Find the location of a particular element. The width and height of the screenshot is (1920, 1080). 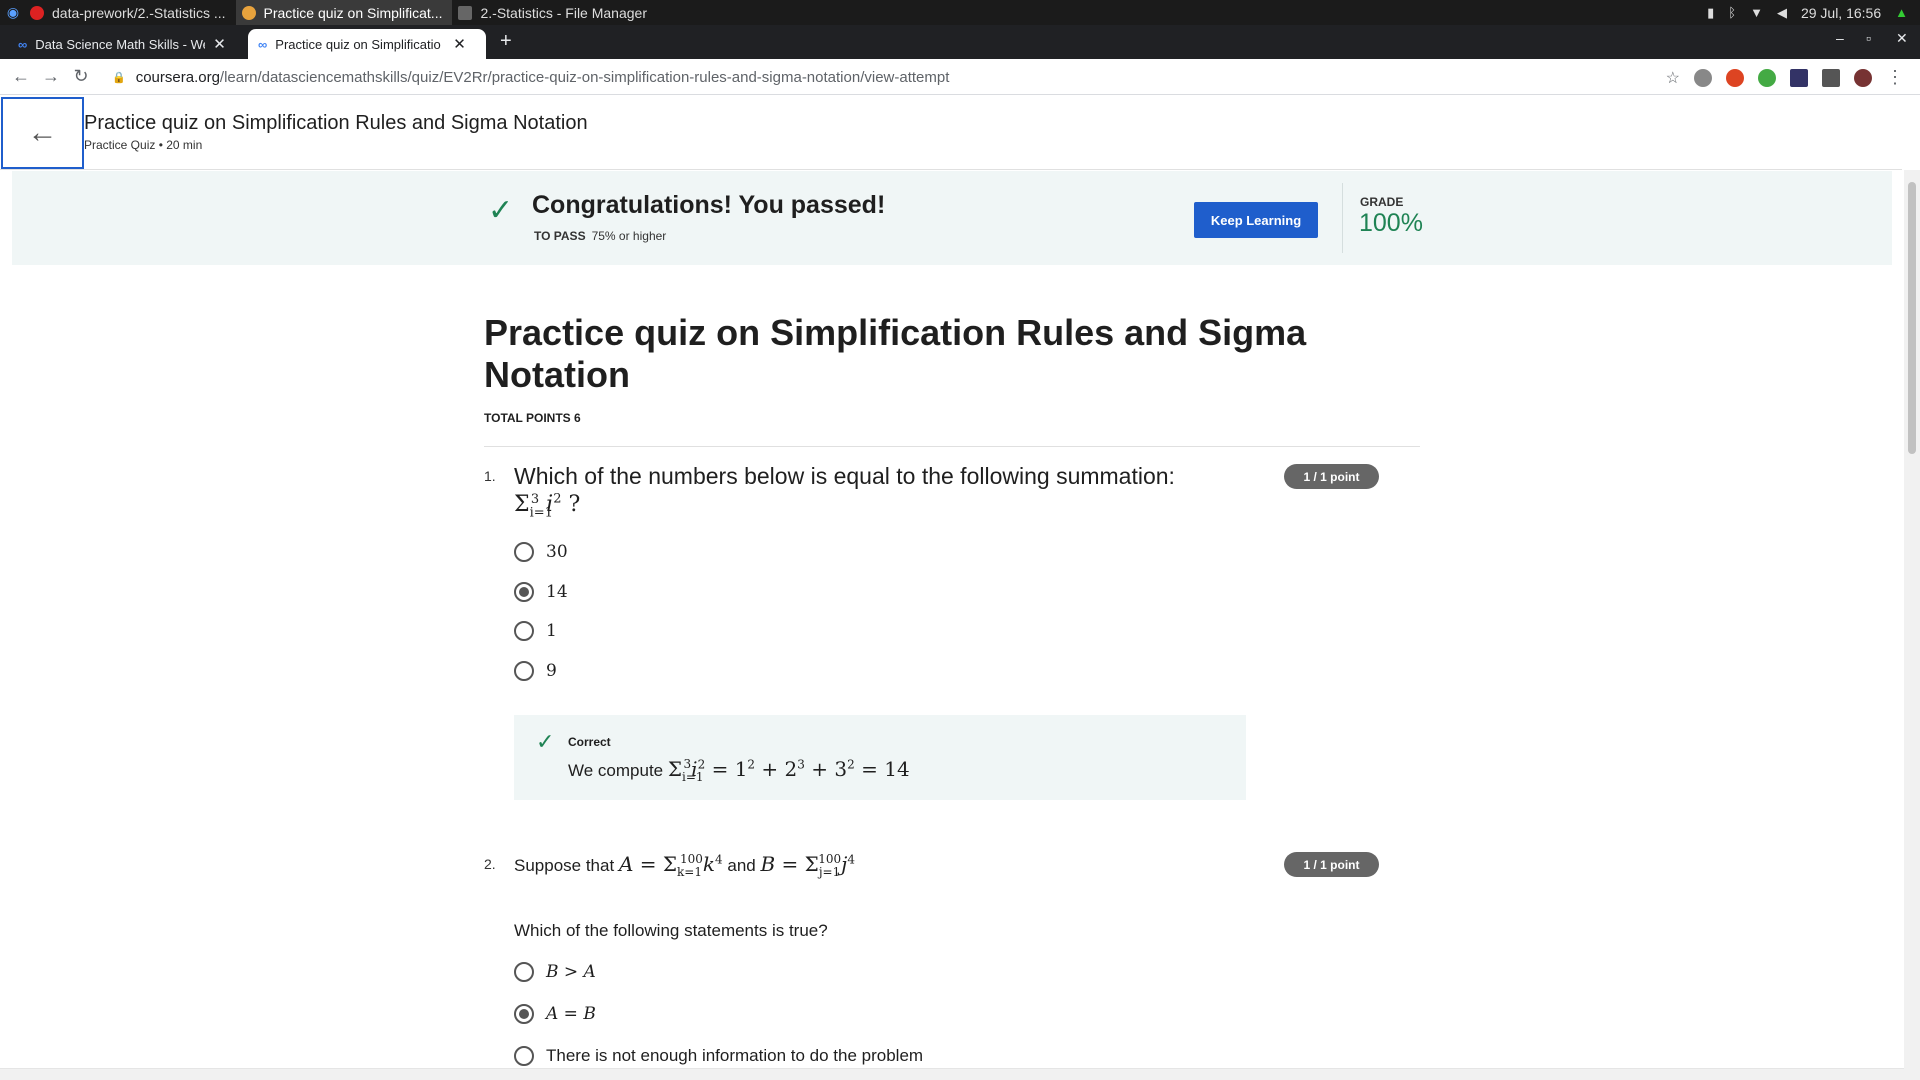

divider is located at coordinates (952, 446).